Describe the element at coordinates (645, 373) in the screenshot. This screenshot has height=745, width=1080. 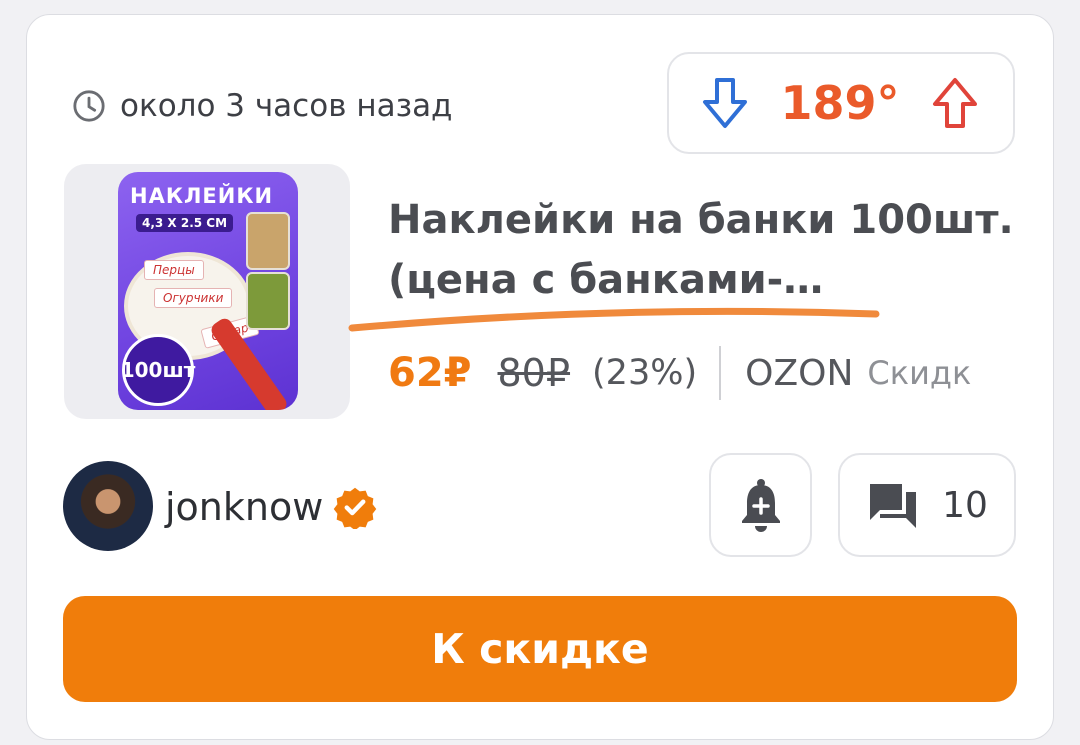
I see `discount-percent: (23%)` at that location.